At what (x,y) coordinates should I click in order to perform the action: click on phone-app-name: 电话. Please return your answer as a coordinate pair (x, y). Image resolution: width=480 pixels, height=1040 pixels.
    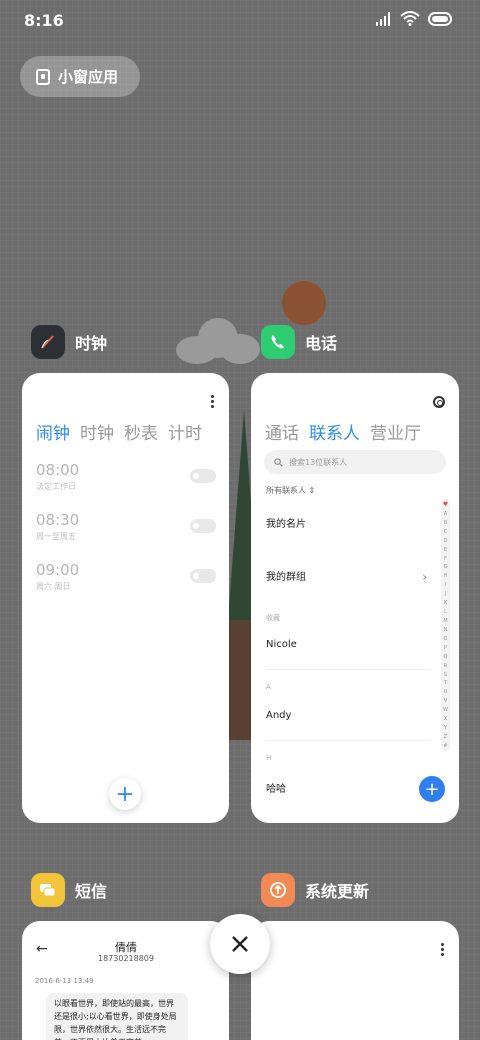
    Looking at the image, I should click on (321, 343).